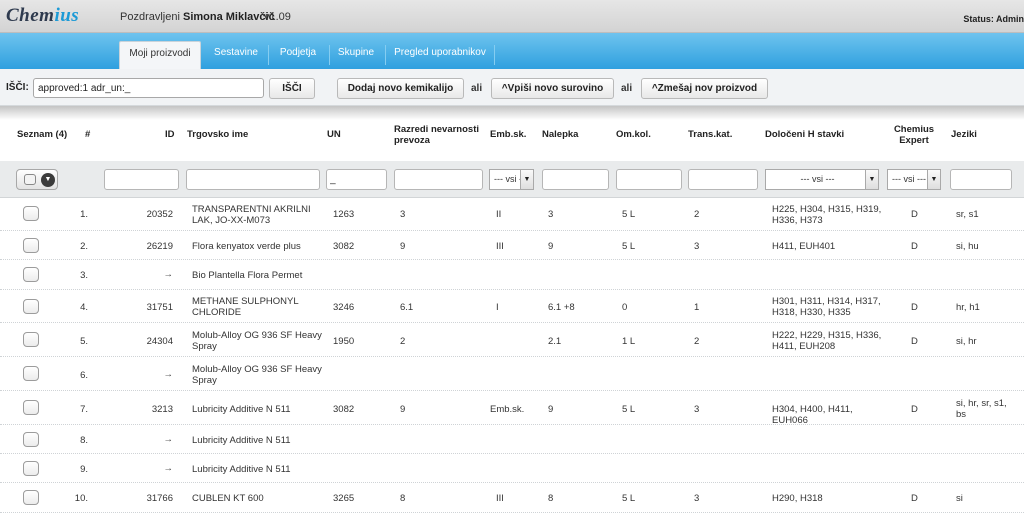 This screenshot has width=1024, height=518. Describe the element at coordinates (511, 179) in the screenshot. I see `filter-pack-group-select: --- vsi --- ▼` at that location.